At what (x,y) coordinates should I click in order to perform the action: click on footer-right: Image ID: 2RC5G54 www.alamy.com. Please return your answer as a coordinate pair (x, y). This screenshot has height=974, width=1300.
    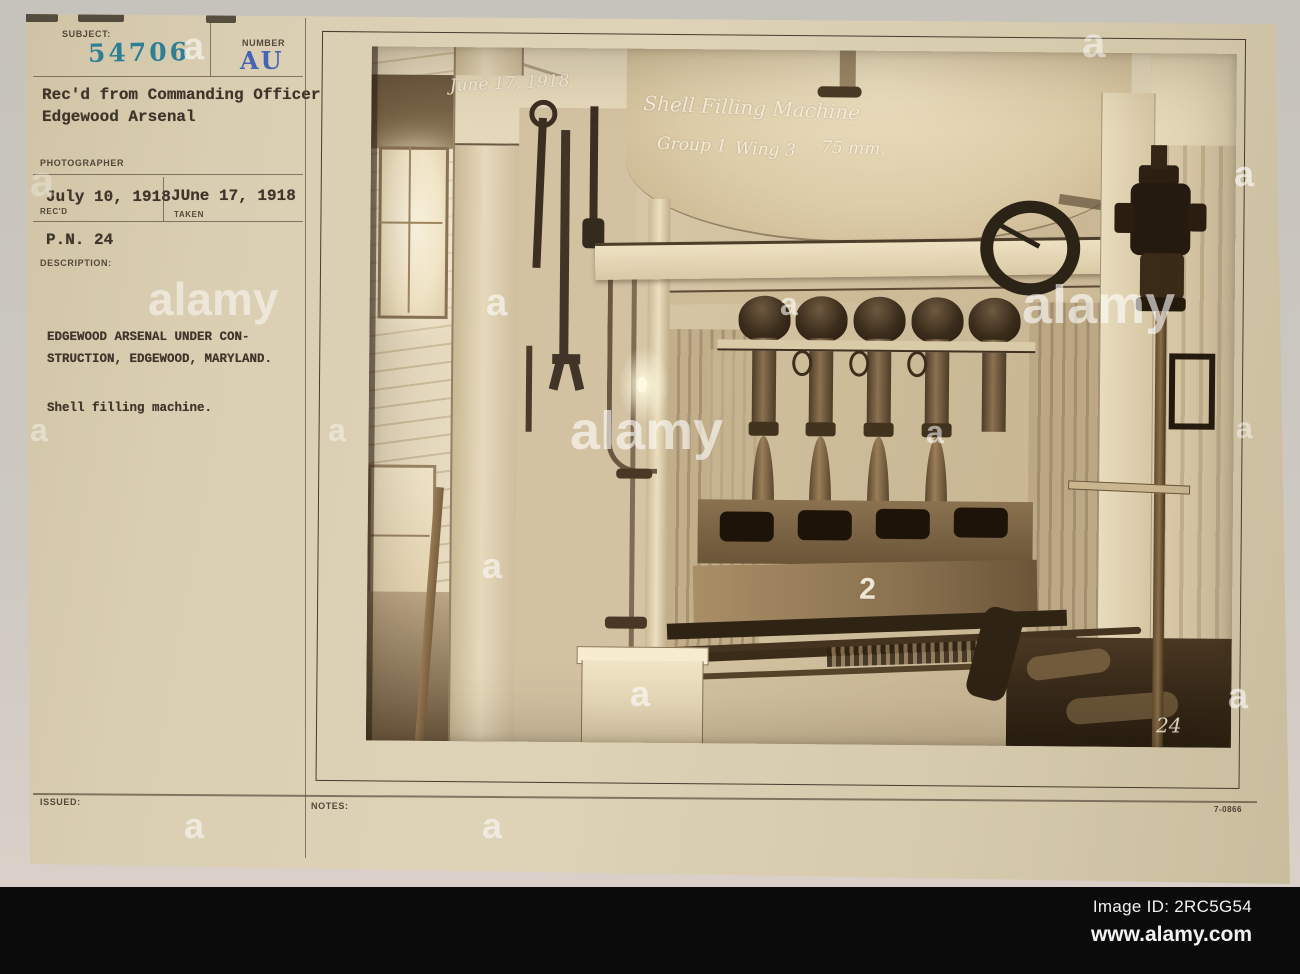
    Looking at the image, I should click on (1171, 922).